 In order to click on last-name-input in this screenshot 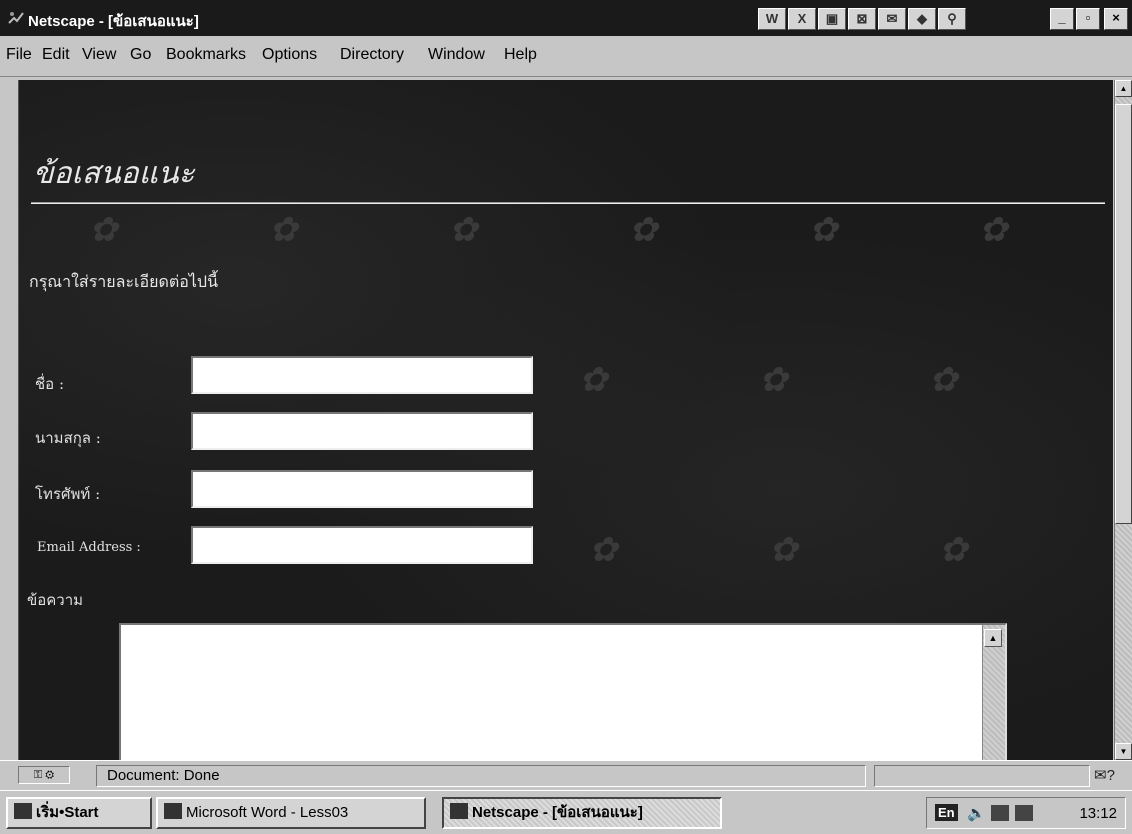, I will do `click(362, 431)`.